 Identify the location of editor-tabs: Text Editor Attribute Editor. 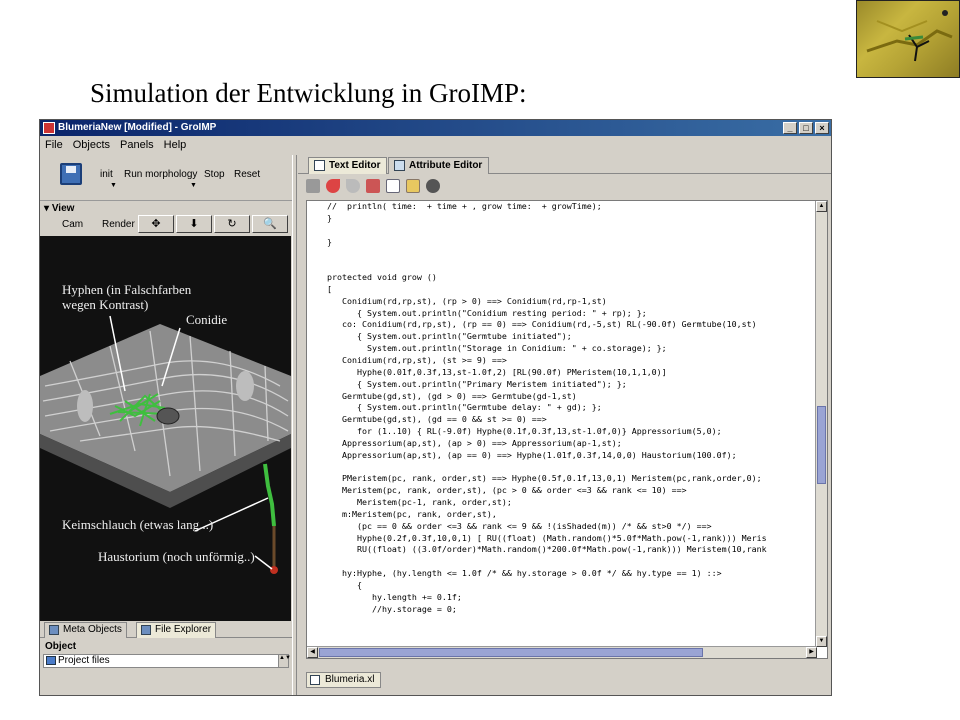
(564, 165).